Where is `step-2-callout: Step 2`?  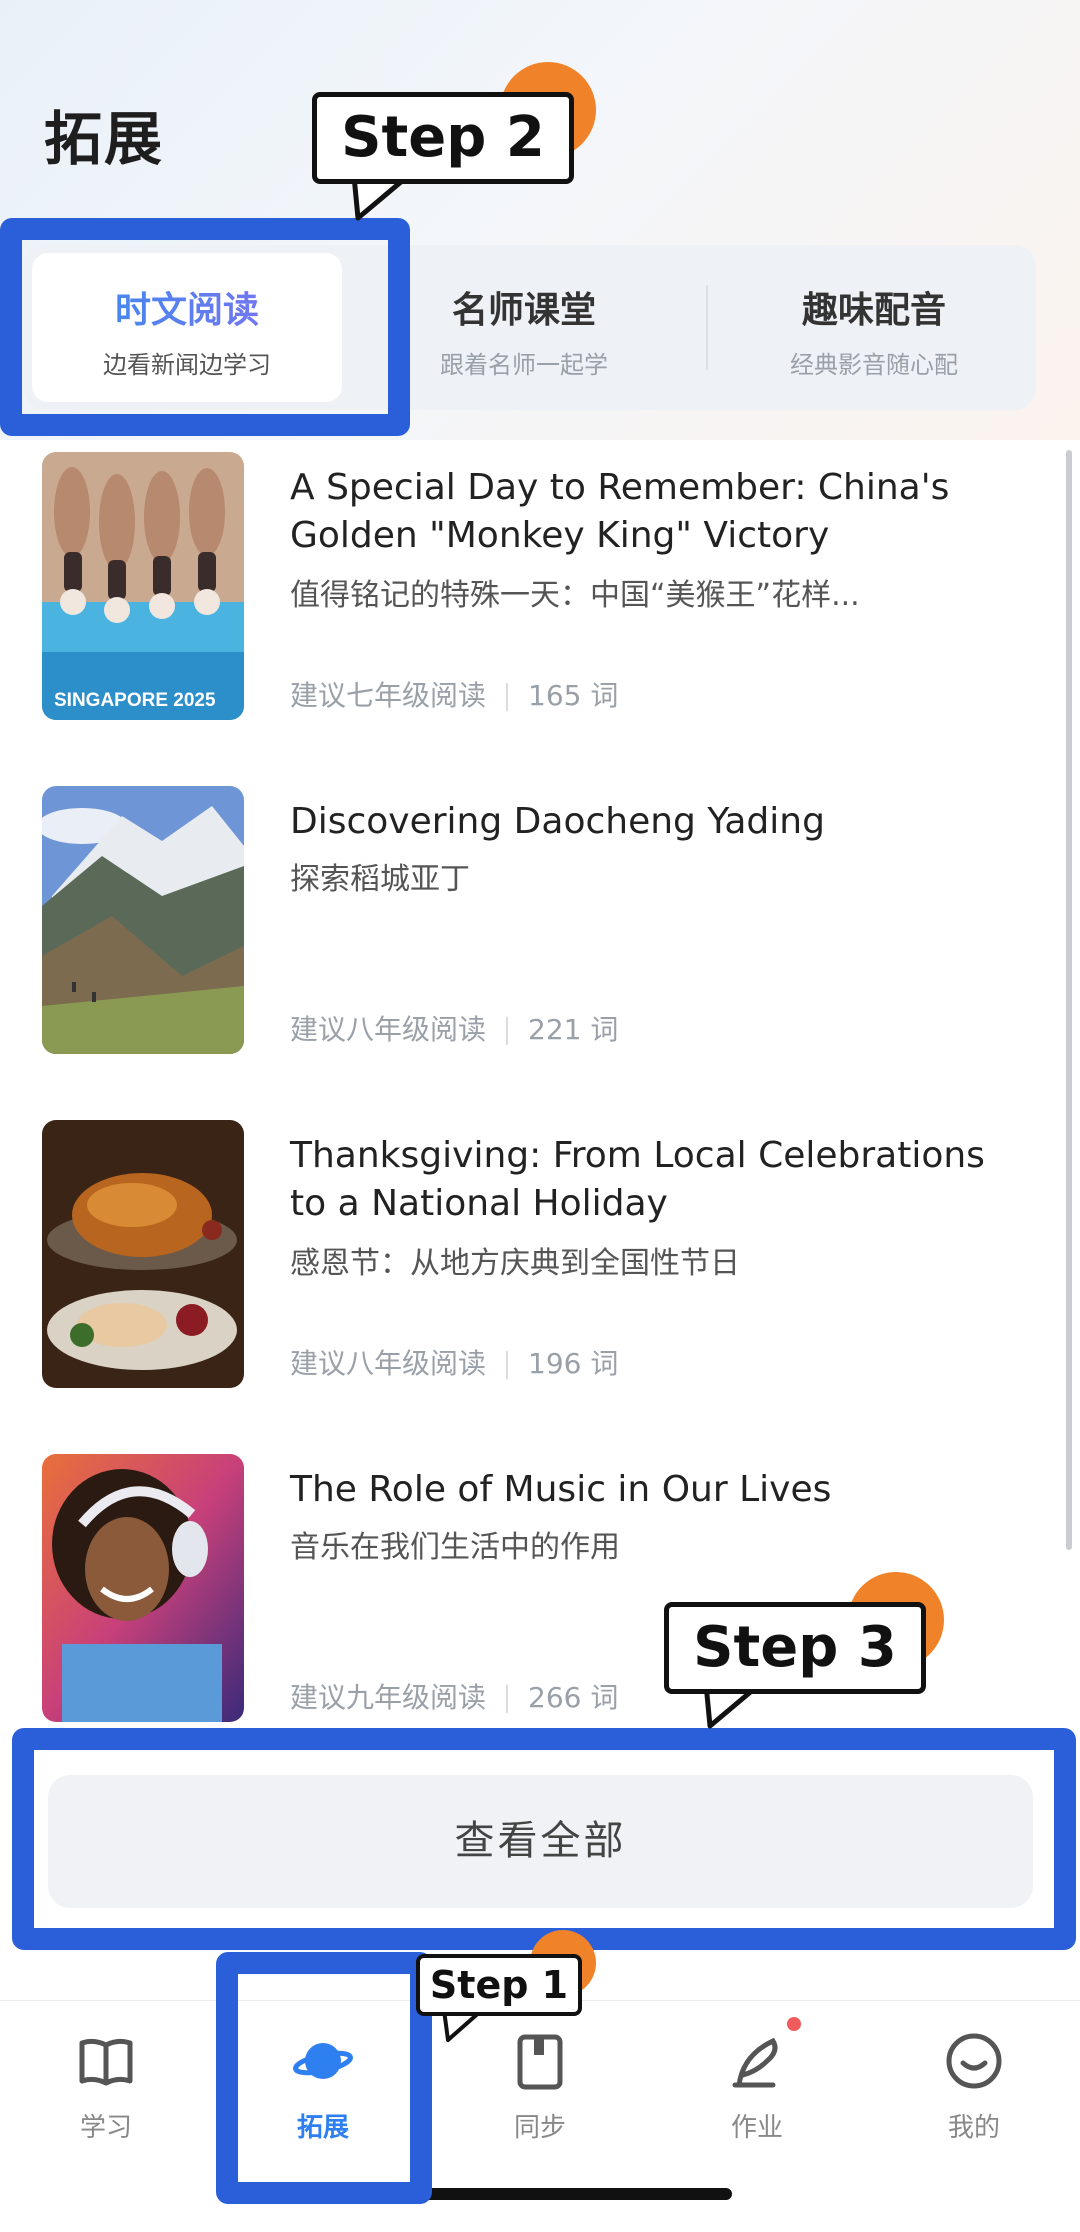
step-2-callout: Step 2 is located at coordinates (443, 138).